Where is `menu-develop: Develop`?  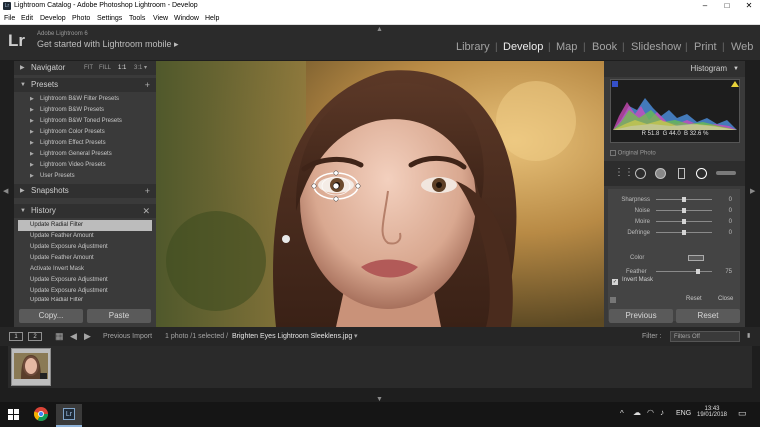
menu-develop: Develop is located at coordinates (53, 18).